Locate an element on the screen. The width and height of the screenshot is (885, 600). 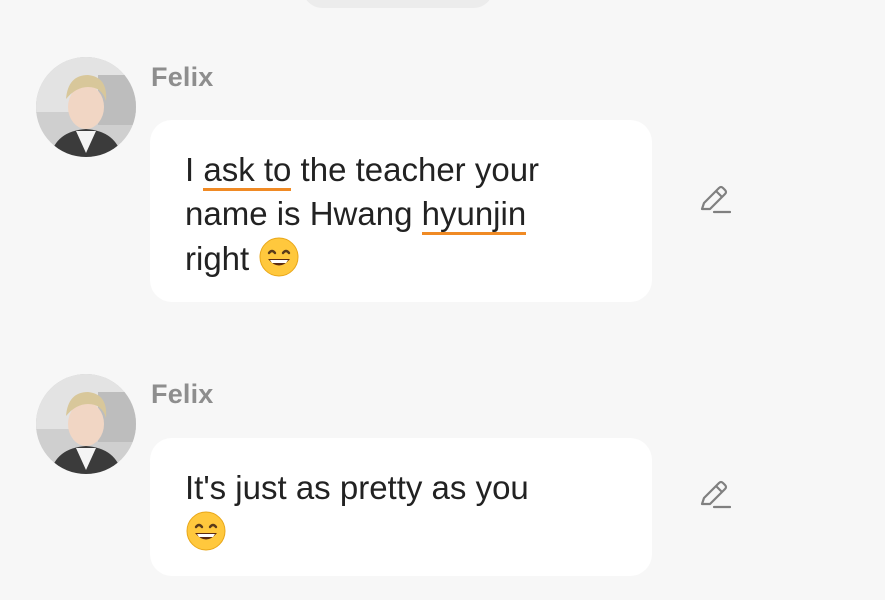
highlighted-phrase: ask to is located at coordinates (247, 171).